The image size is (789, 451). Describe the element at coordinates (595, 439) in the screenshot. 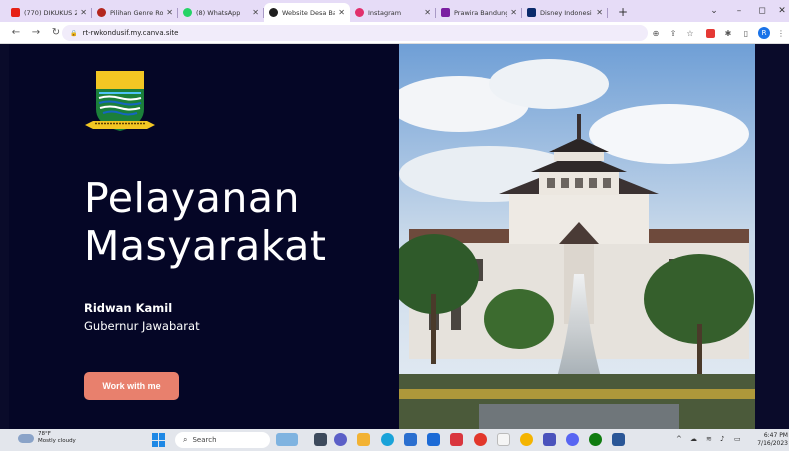

I see `xbox-icon` at that location.